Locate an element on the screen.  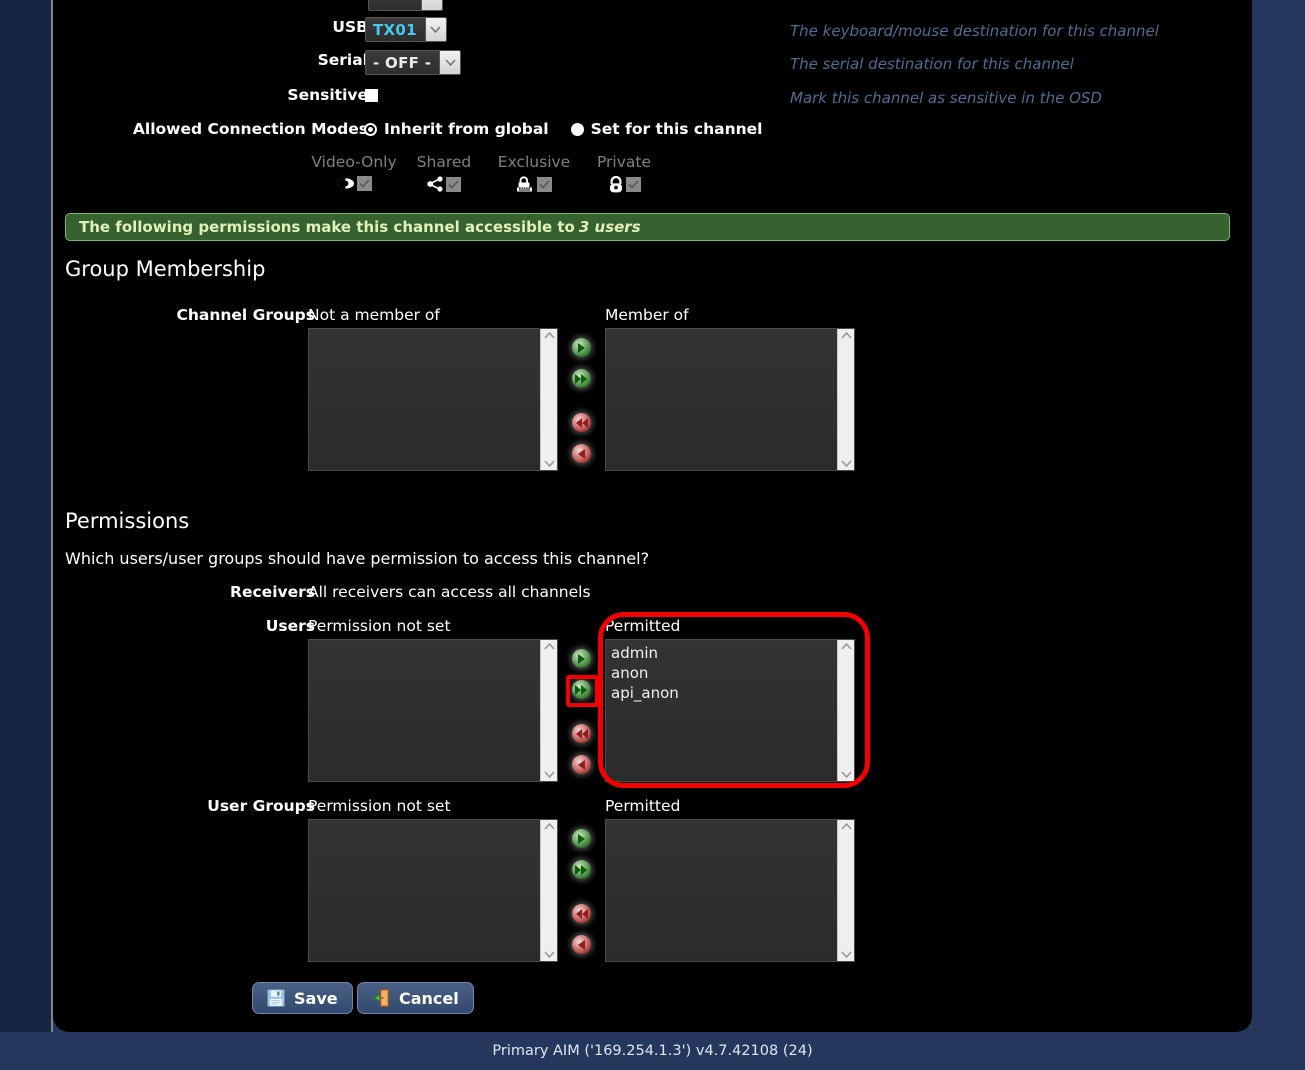
sensitive-checkbox-wrap is located at coordinates (371, 95).